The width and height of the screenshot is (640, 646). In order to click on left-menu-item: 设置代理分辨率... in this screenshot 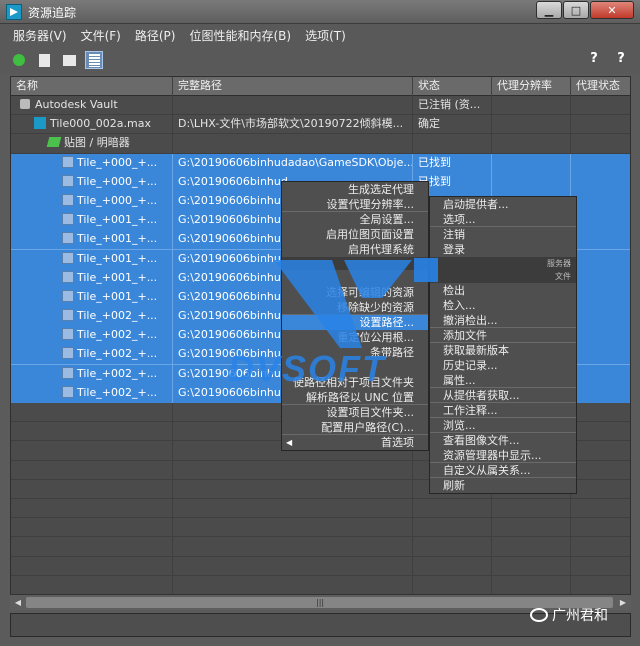, I will do `click(355, 204)`.